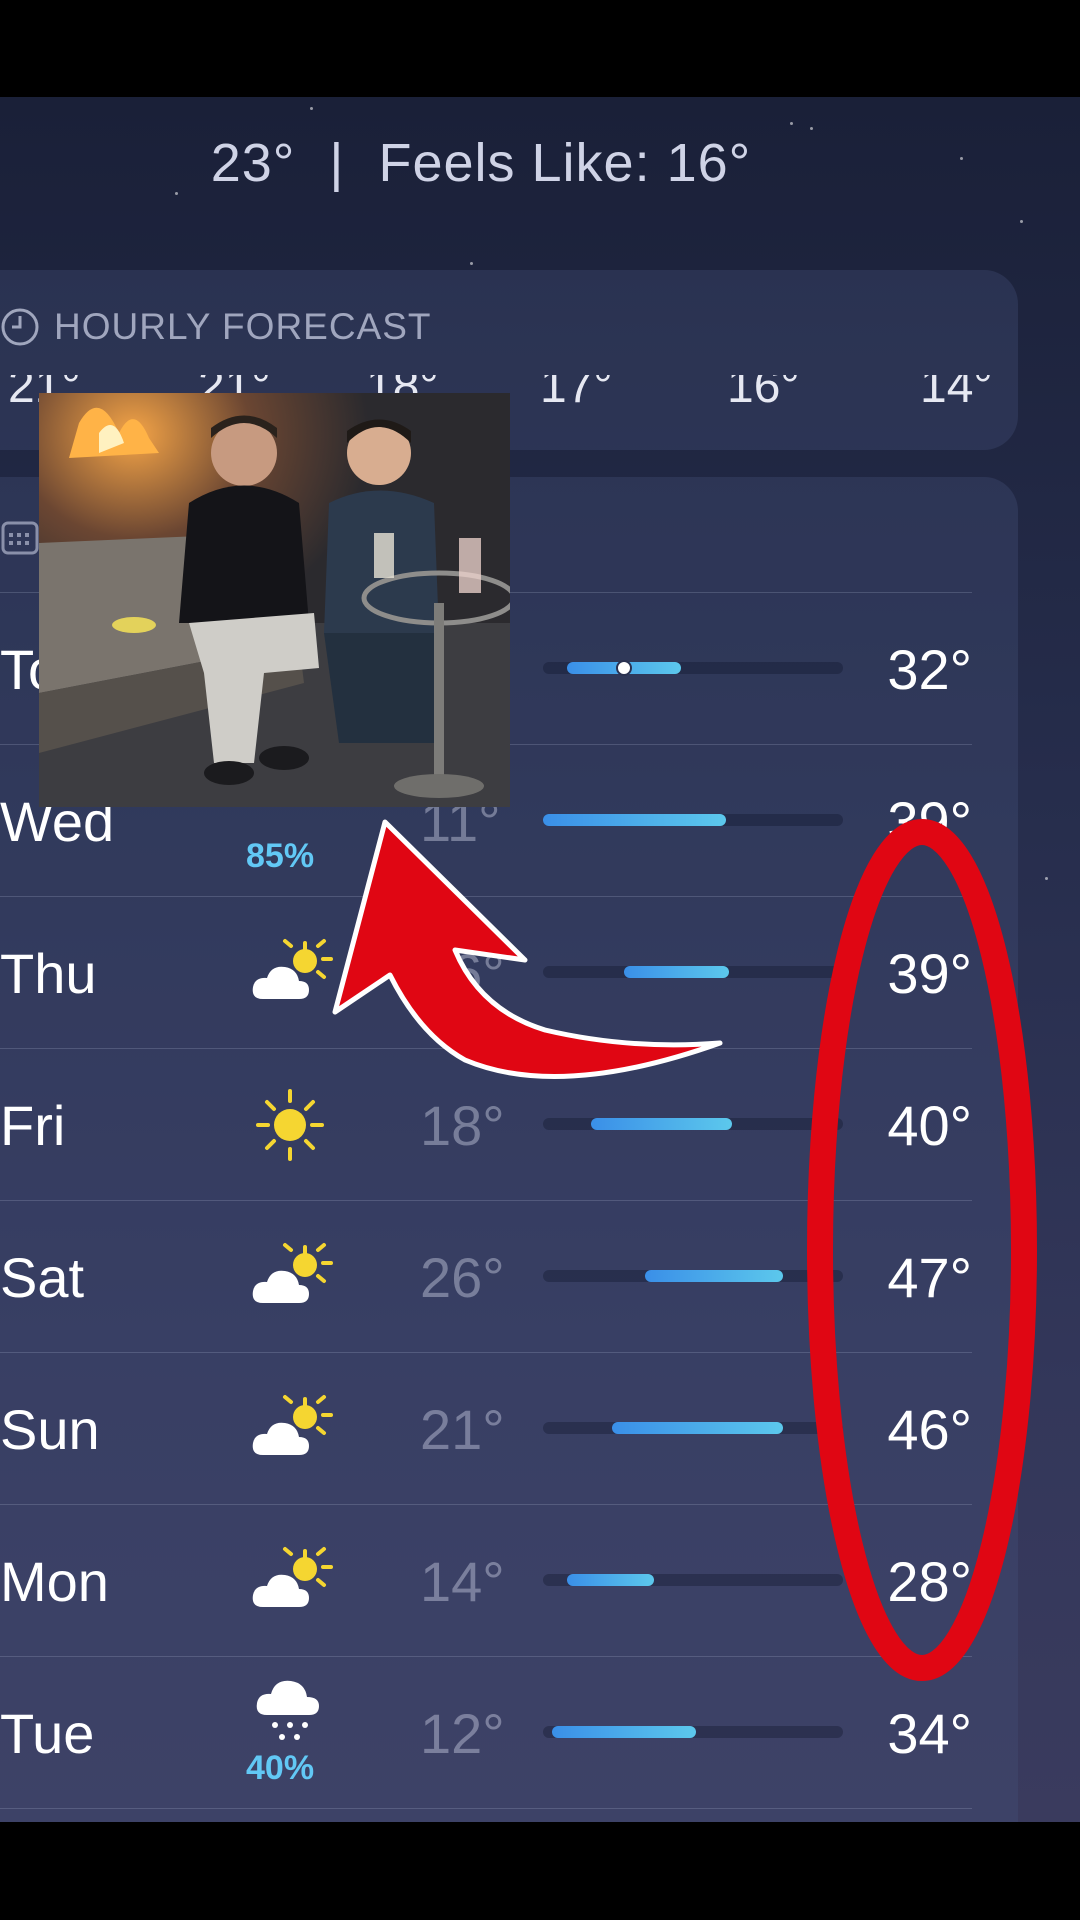  What do you see at coordinates (929, 1733) in the screenshot?
I see `high-temp: 34°` at bounding box center [929, 1733].